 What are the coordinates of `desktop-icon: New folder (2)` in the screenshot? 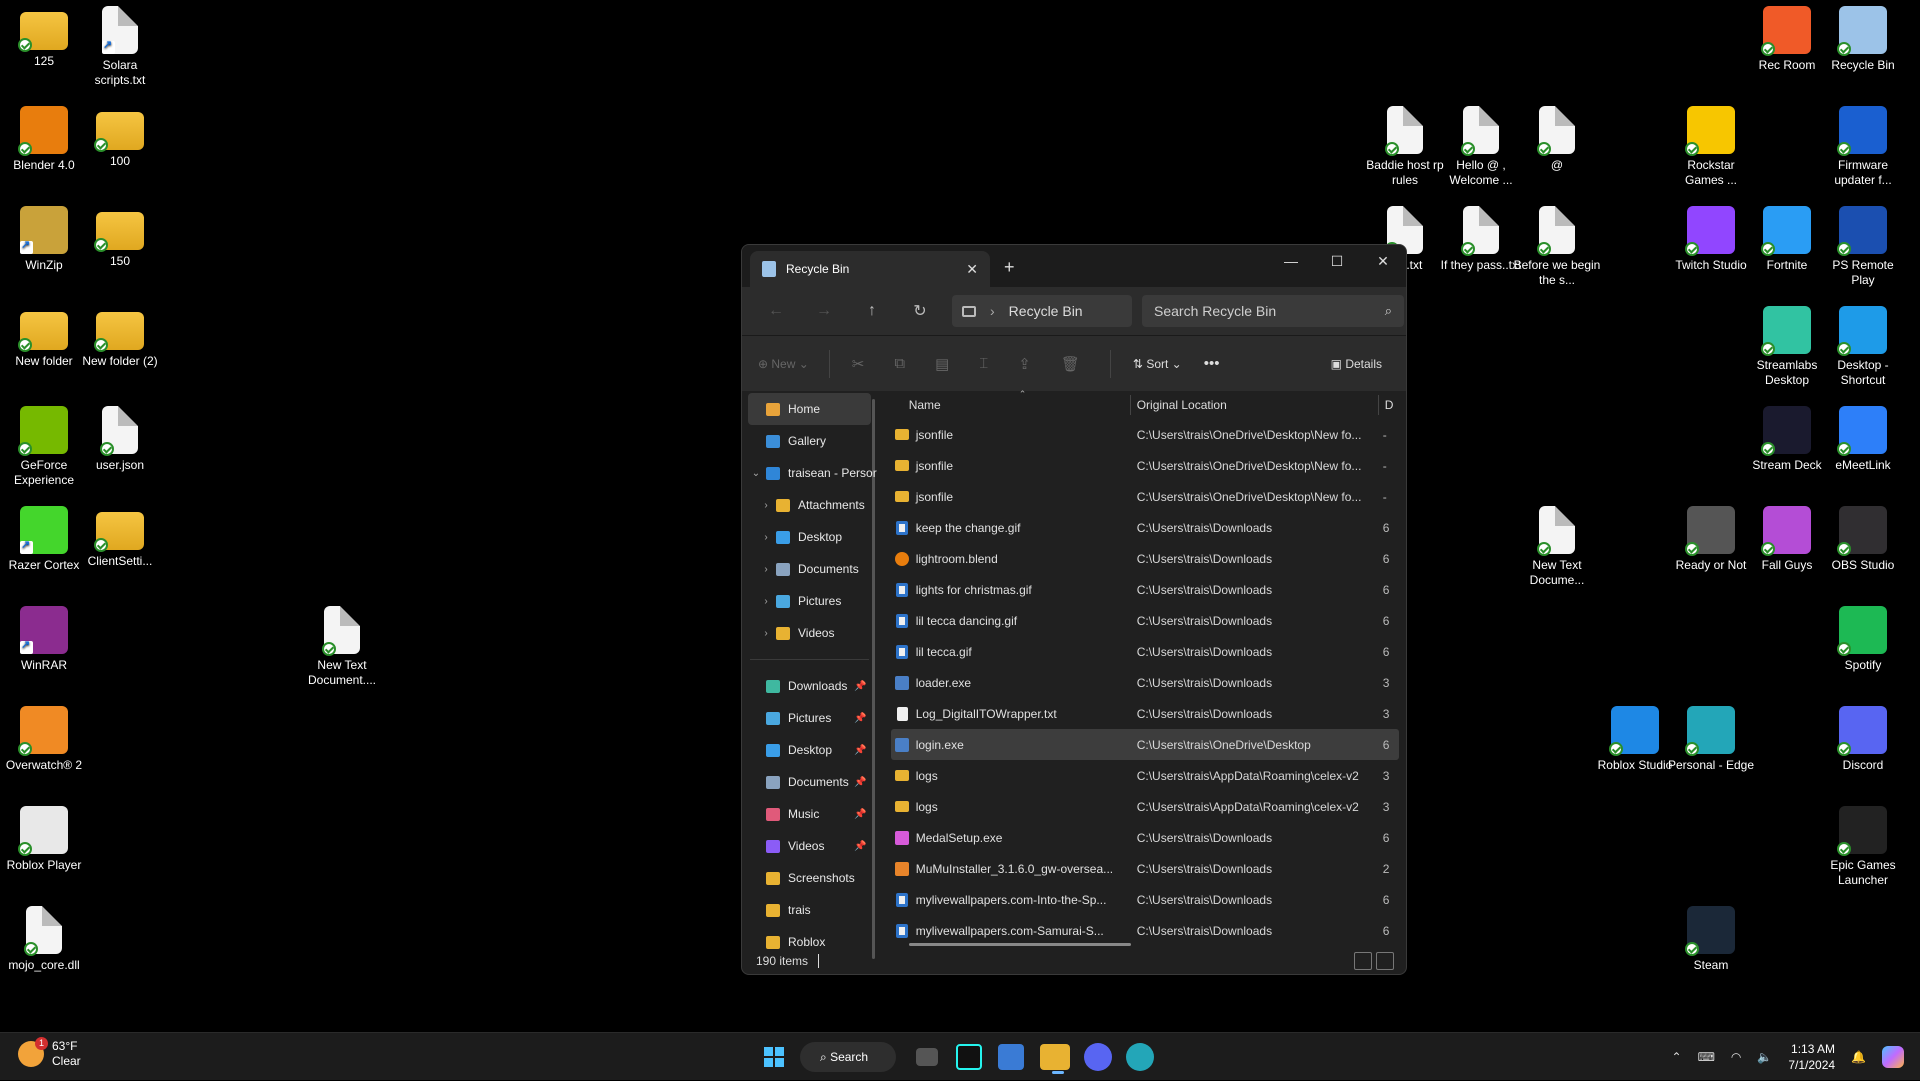 It's located at (120, 337).